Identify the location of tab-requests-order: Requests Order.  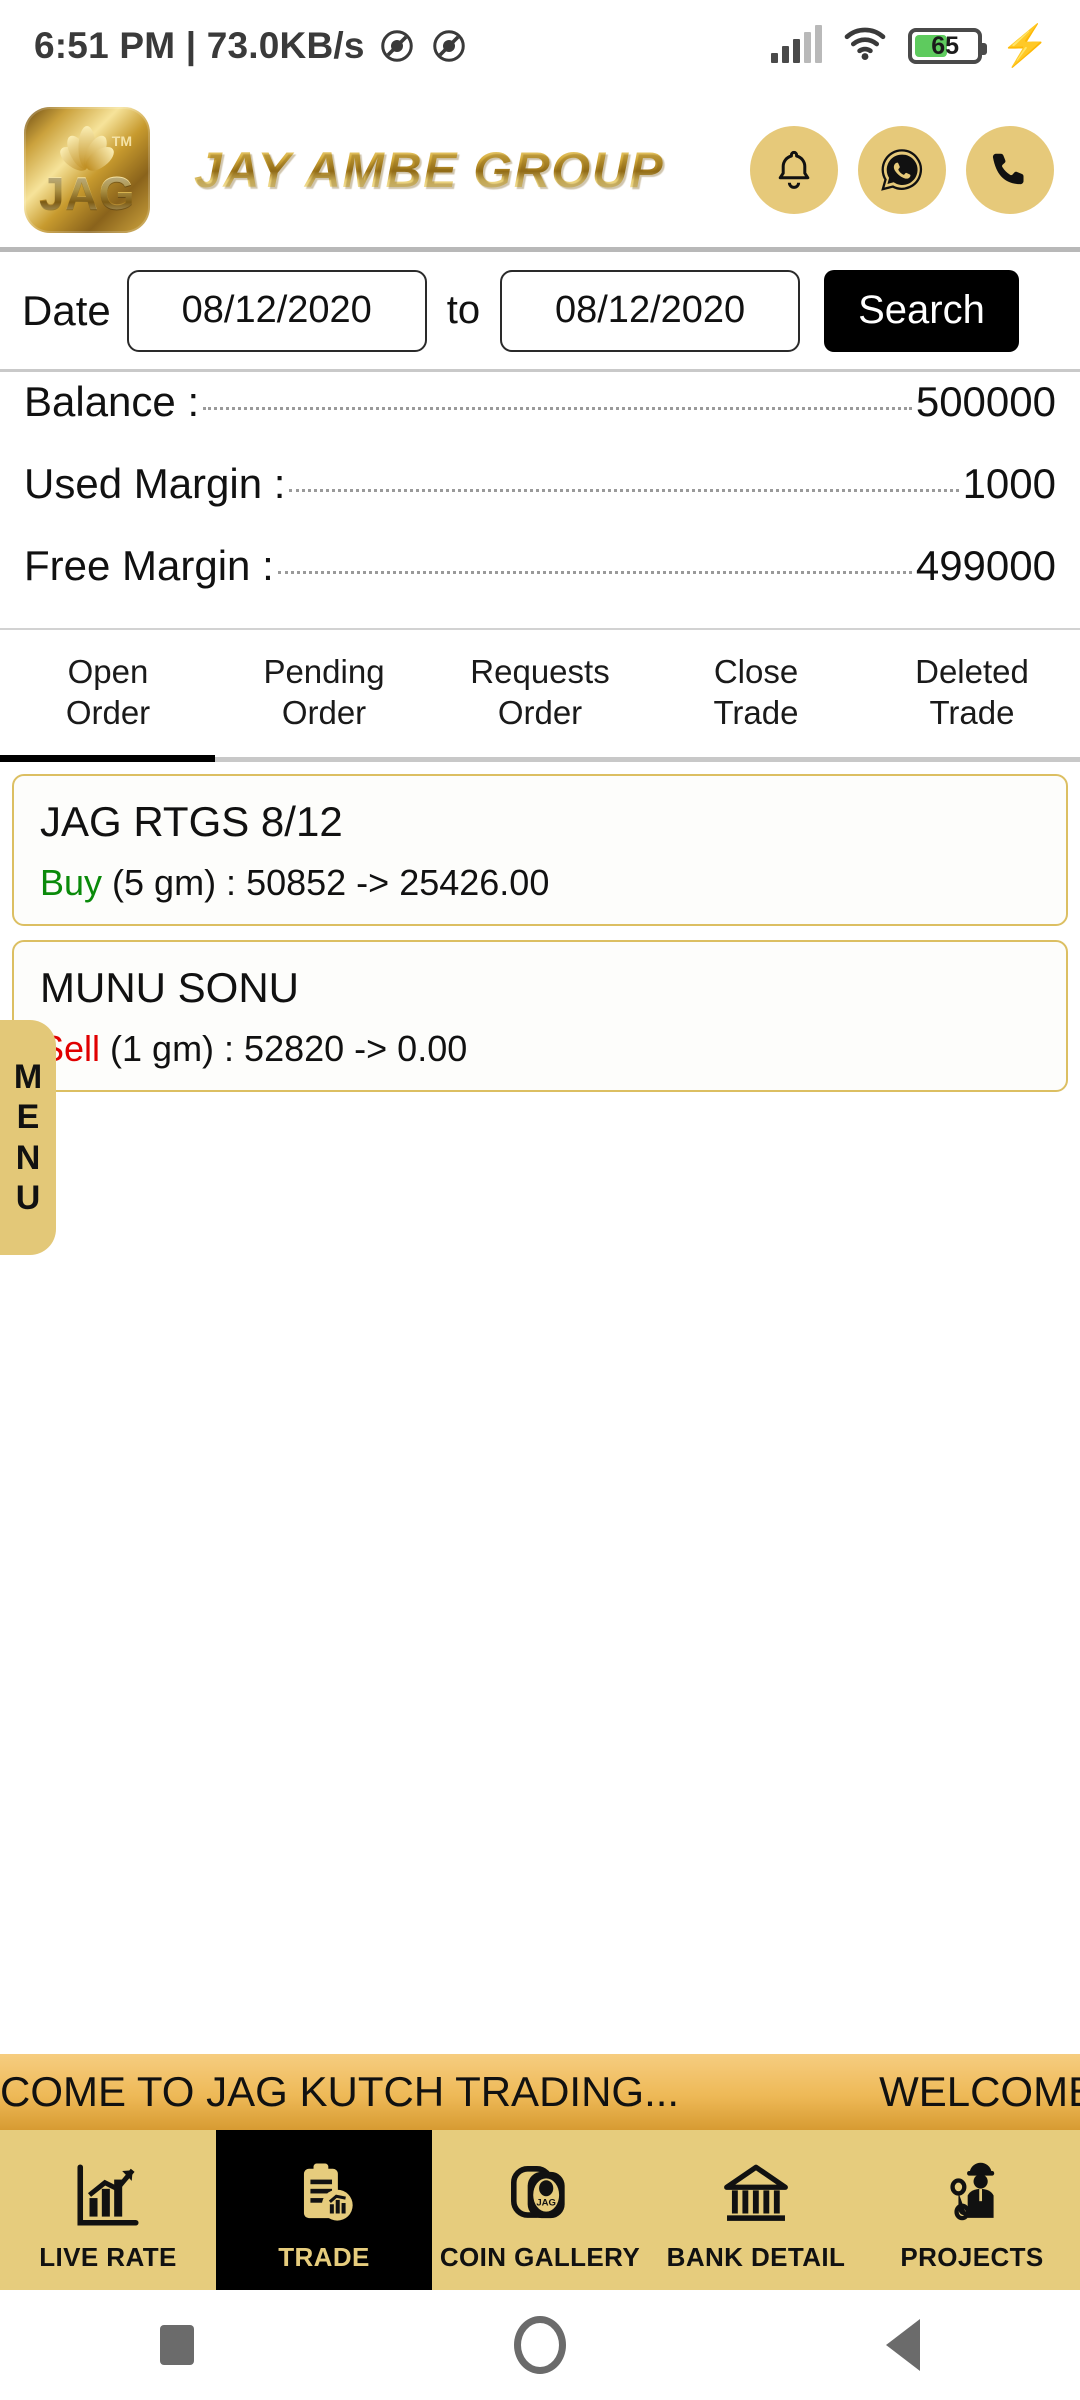
(540, 696).